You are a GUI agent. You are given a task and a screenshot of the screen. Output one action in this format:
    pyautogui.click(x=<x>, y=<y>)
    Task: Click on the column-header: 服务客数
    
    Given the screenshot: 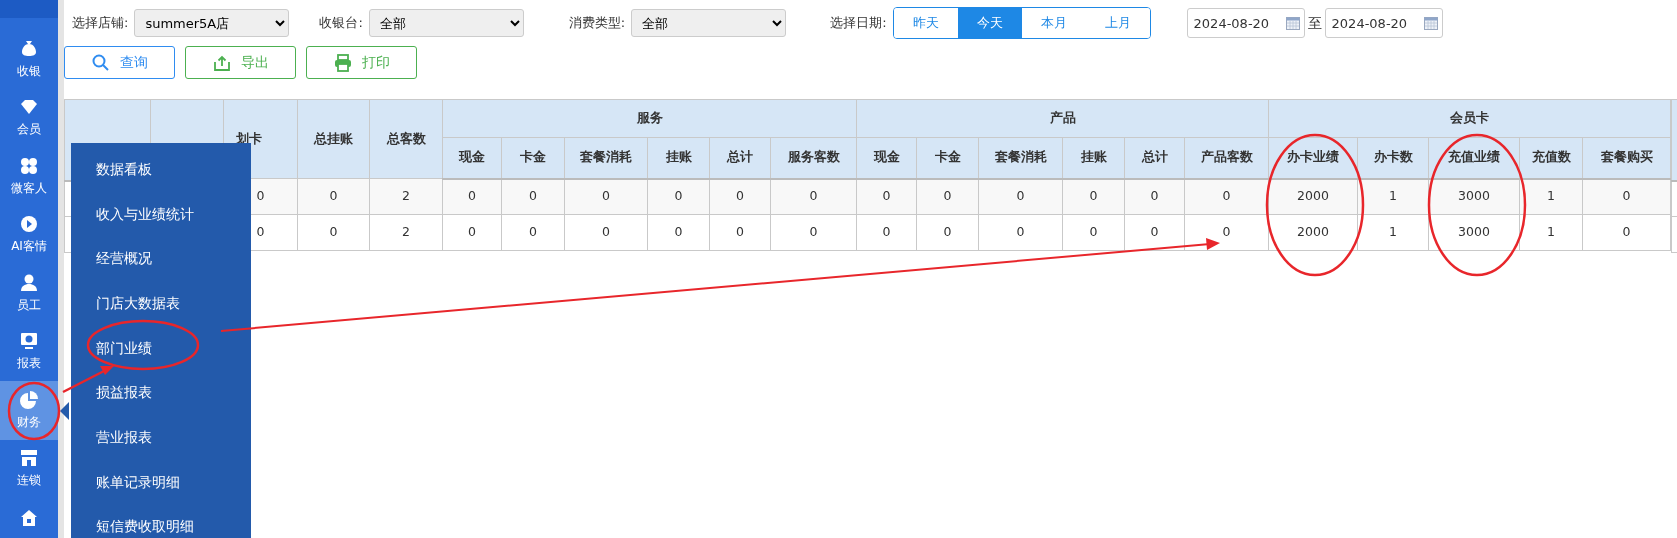 What is the action you would take?
    pyautogui.click(x=813, y=158)
    